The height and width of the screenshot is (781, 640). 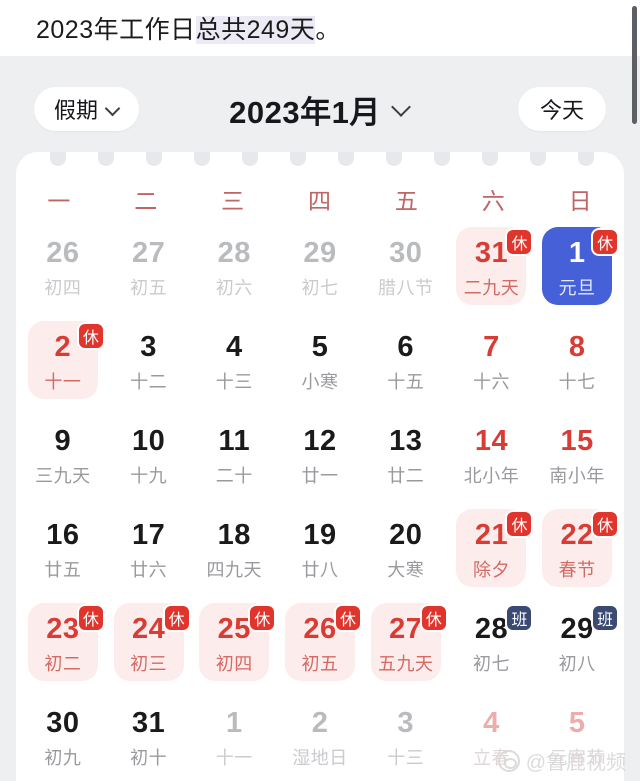 I want to click on day-number: 22, so click(x=577, y=535).